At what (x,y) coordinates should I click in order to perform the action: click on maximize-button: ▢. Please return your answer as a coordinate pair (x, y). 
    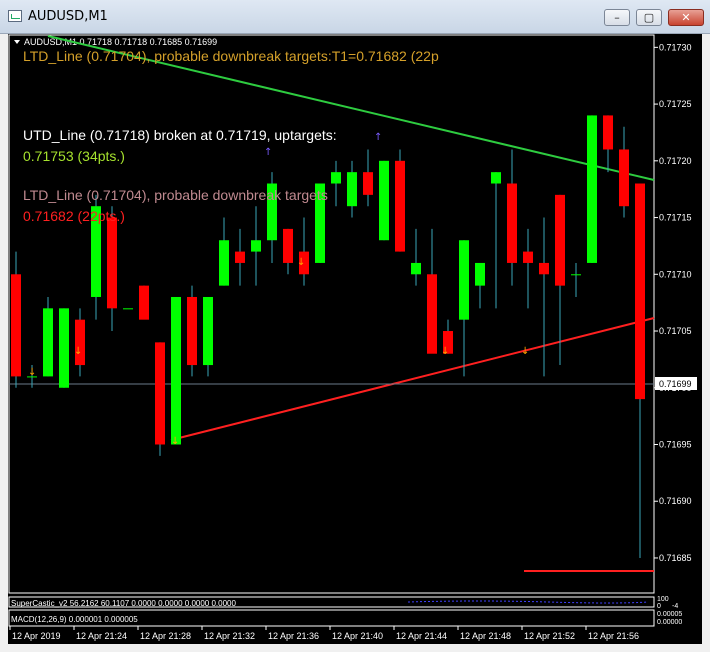
    Looking at the image, I should click on (649, 17).